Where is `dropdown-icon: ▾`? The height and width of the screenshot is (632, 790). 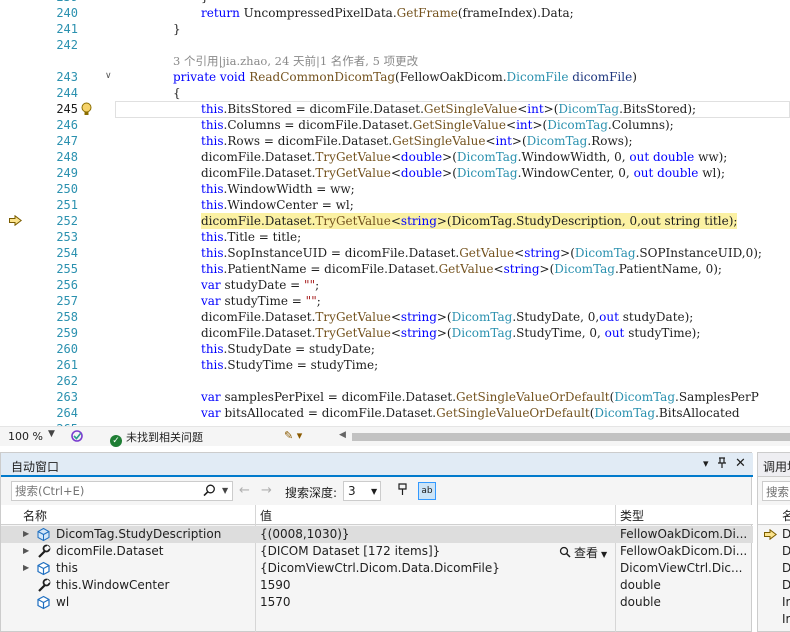 dropdown-icon: ▾ is located at coordinates (706, 463).